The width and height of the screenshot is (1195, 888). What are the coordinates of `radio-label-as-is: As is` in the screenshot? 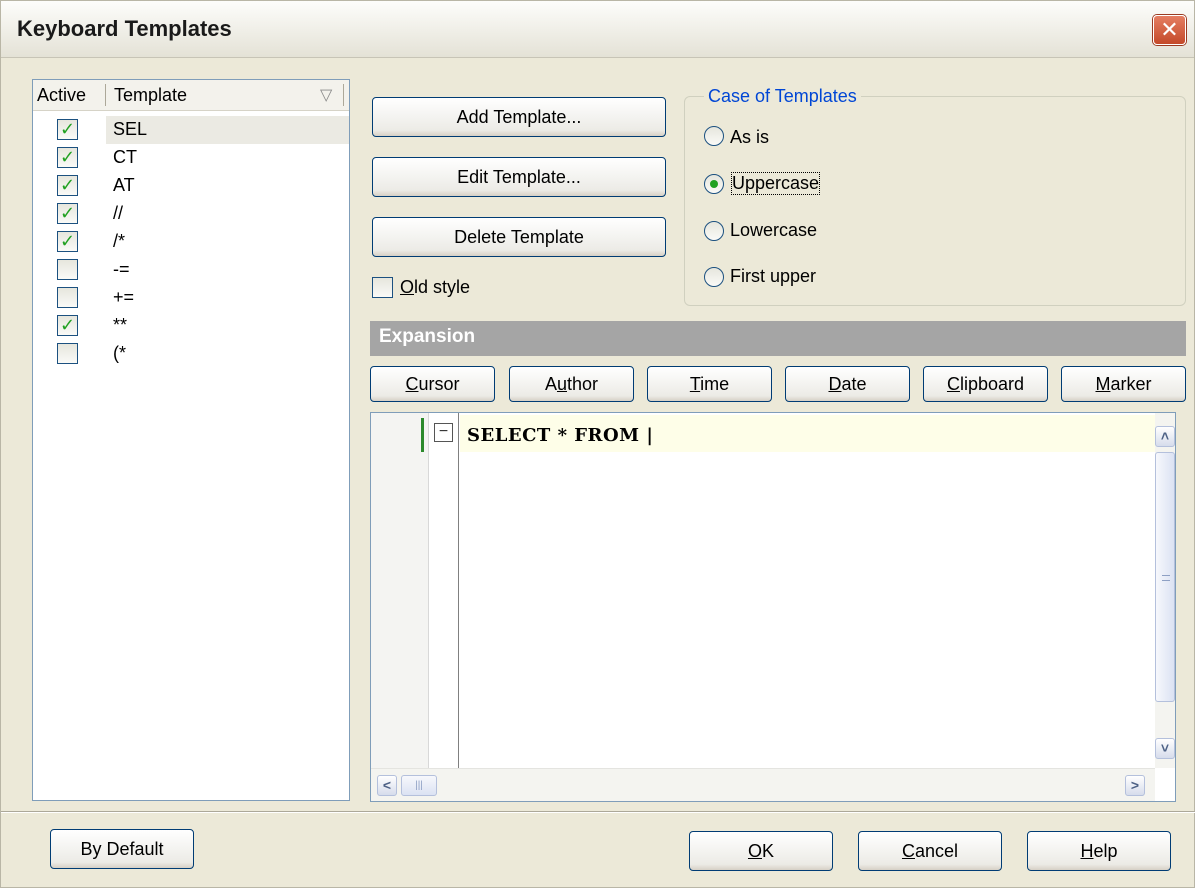 It's located at (749, 137).